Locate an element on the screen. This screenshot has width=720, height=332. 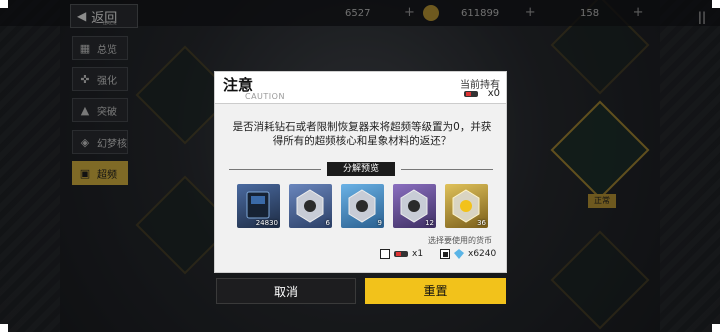
item-core: 9 is located at coordinates (362, 206).